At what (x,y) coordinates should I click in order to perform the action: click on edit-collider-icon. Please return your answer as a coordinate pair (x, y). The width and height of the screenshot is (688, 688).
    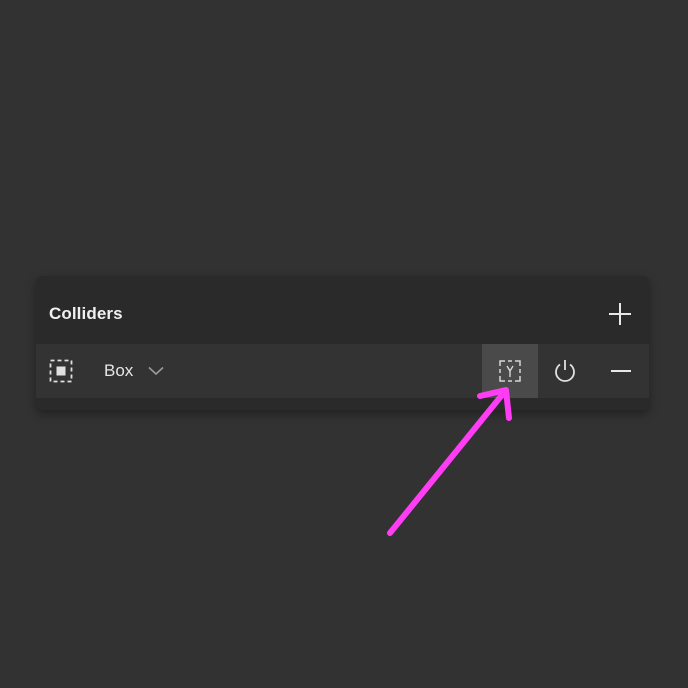
    Looking at the image, I should click on (510, 371).